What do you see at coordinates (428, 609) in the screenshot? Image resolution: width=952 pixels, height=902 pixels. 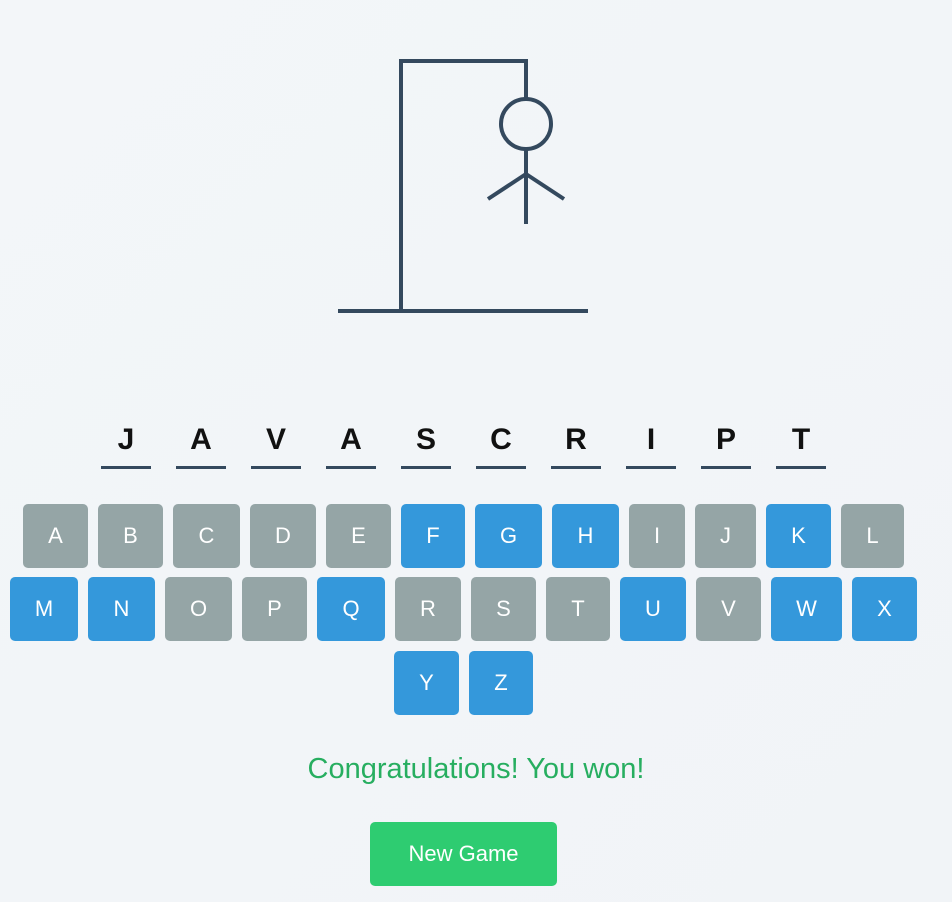 I see `letter-key-r: R` at bounding box center [428, 609].